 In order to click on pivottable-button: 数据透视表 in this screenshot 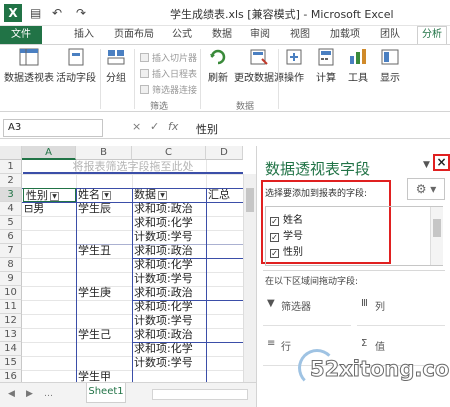, I will do `click(29, 65)`.